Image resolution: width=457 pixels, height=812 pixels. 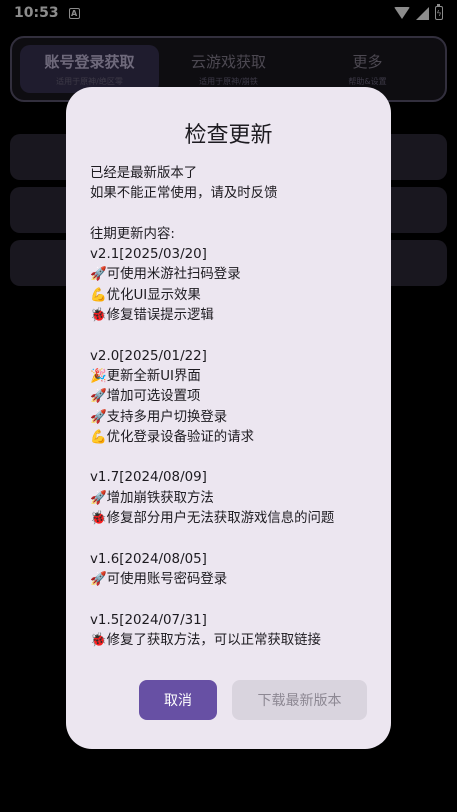 What do you see at coordinates (184, 194) in the screenshot?
I see `changelog-line: 如果不能正常使用，请及时反馈` at bounding box center [184, 194].